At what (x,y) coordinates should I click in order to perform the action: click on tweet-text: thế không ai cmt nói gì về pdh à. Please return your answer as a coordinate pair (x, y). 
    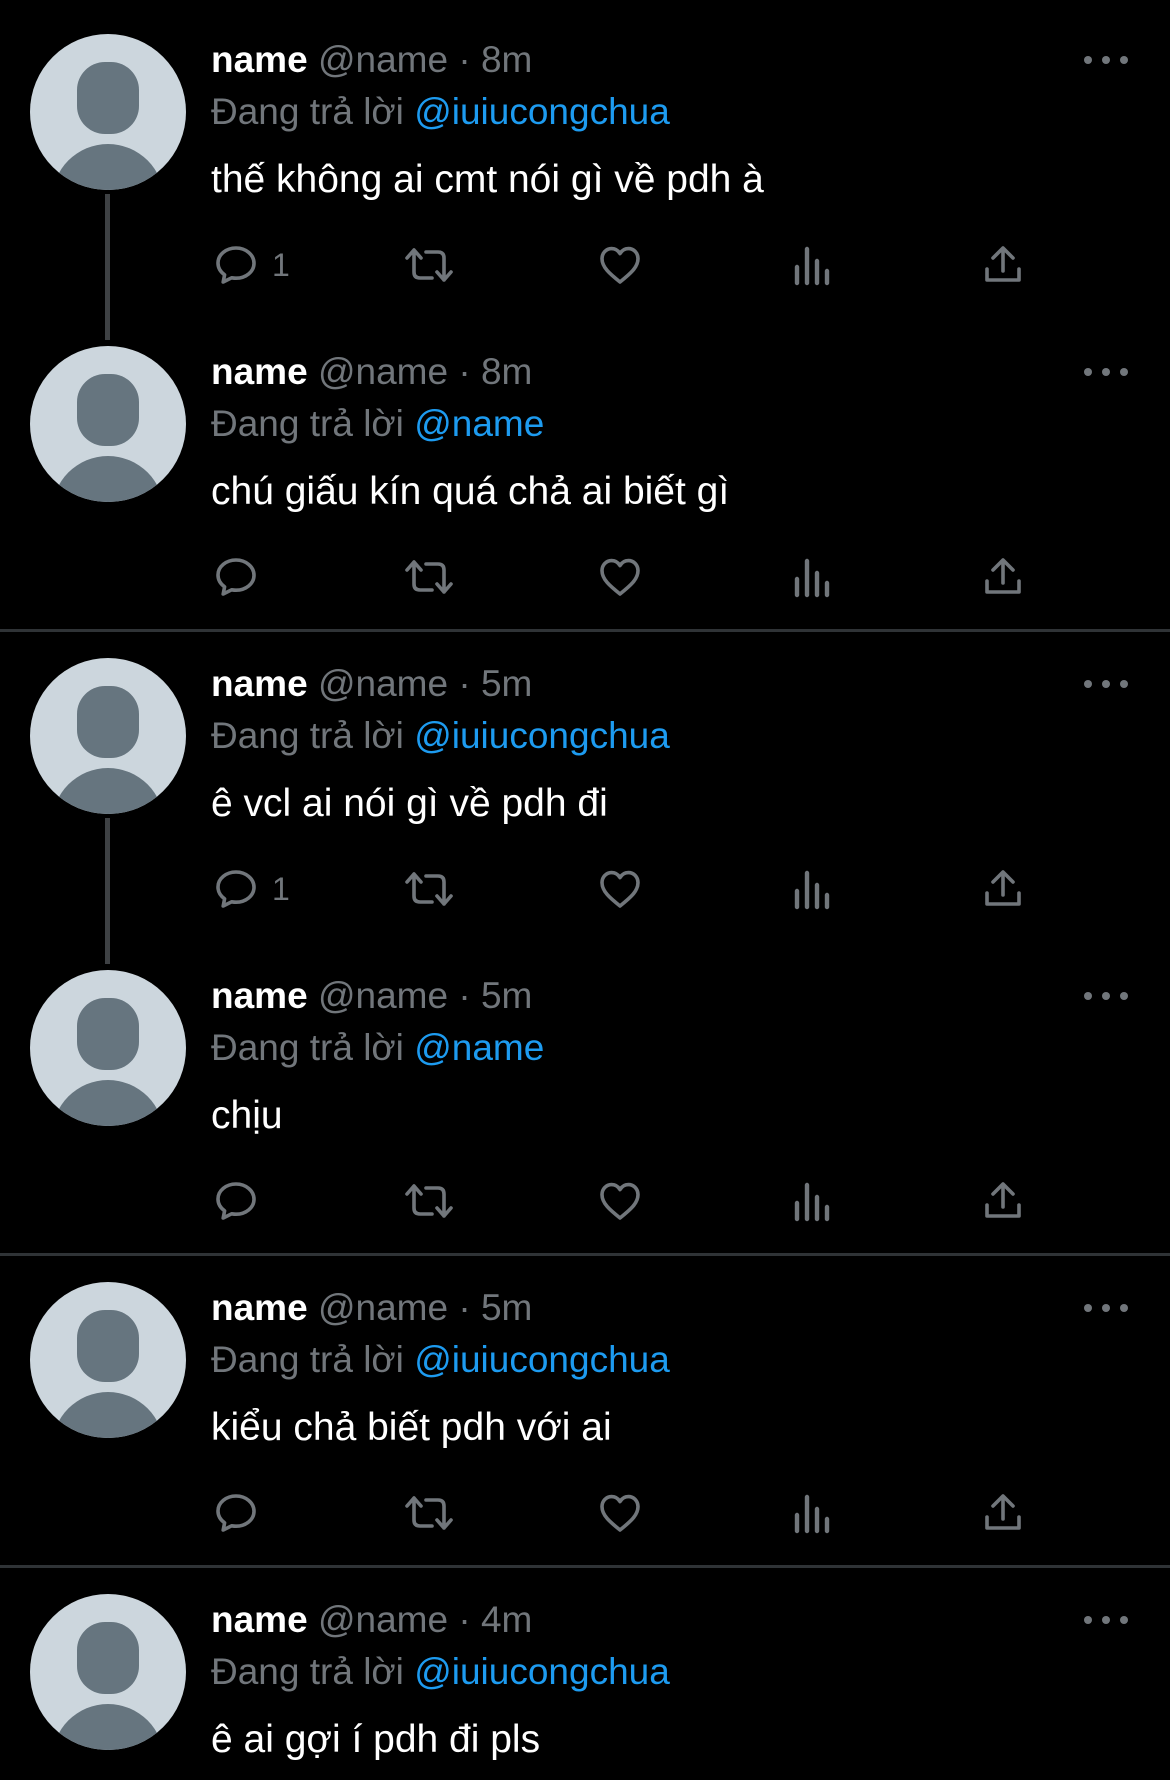
    Looking at the image, I should click on (487, 179).